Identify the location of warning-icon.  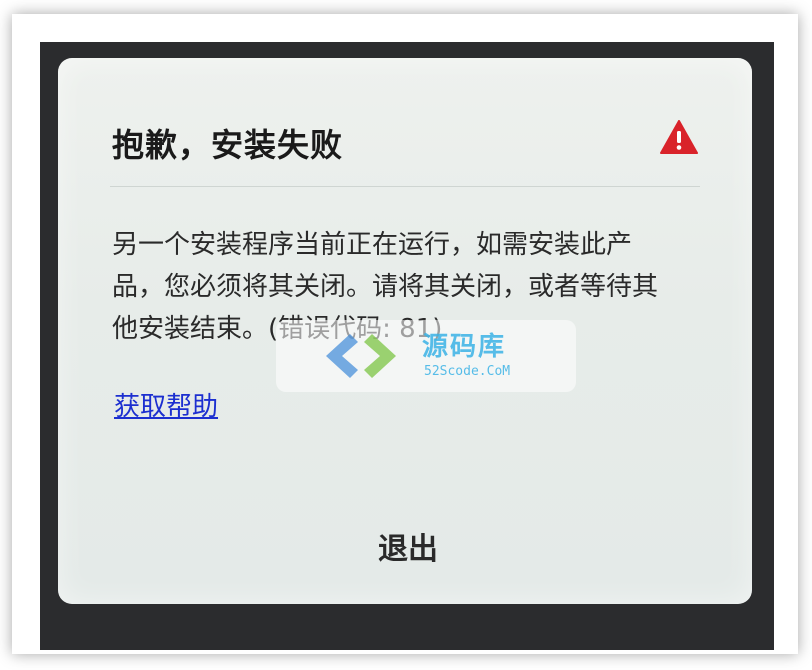
(679, 137).